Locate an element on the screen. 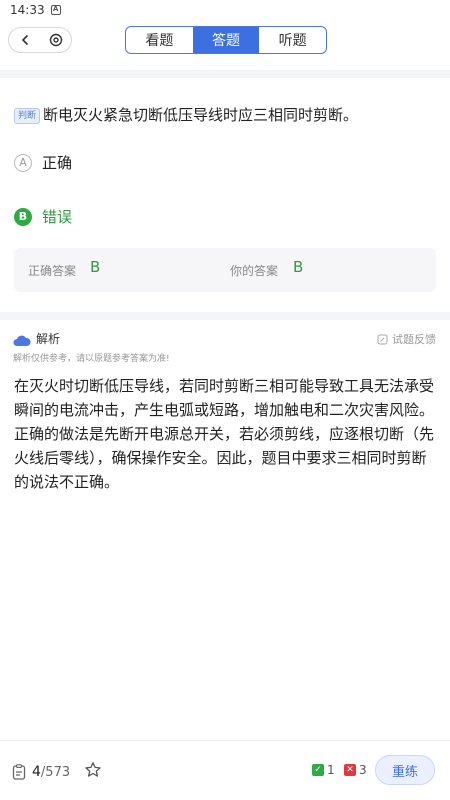 The height and width of the screenshot is (800, 450). option-b: B 错误 is located at coordinates (43, 216).